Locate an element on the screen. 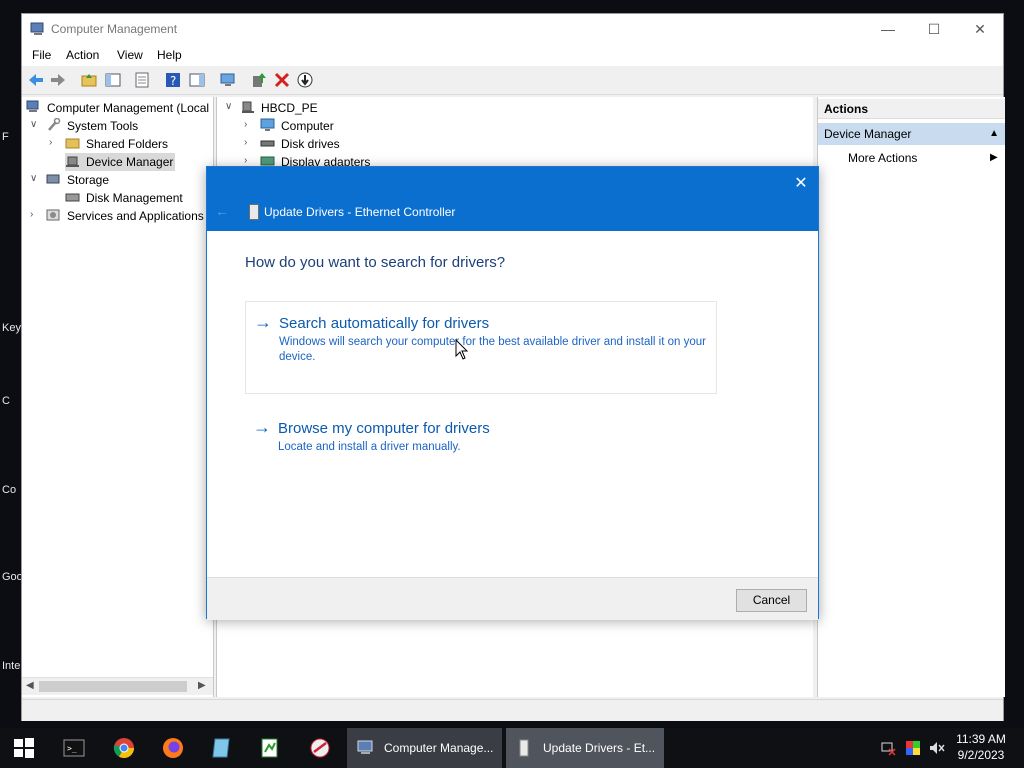  menu-view: View is located at coordinates (130, 55).